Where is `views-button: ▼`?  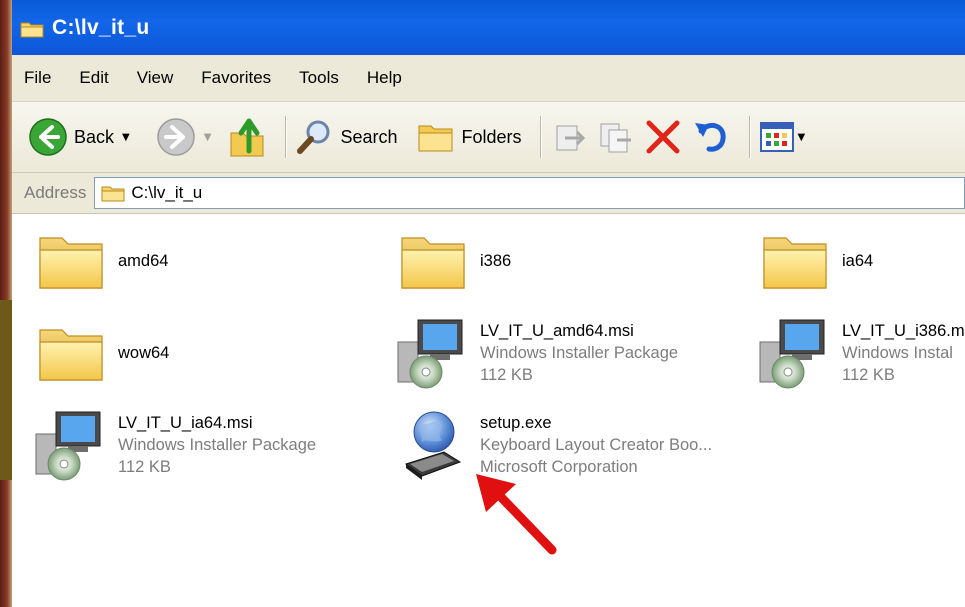
views-button: ▼ is located at coordinates (782, 137).